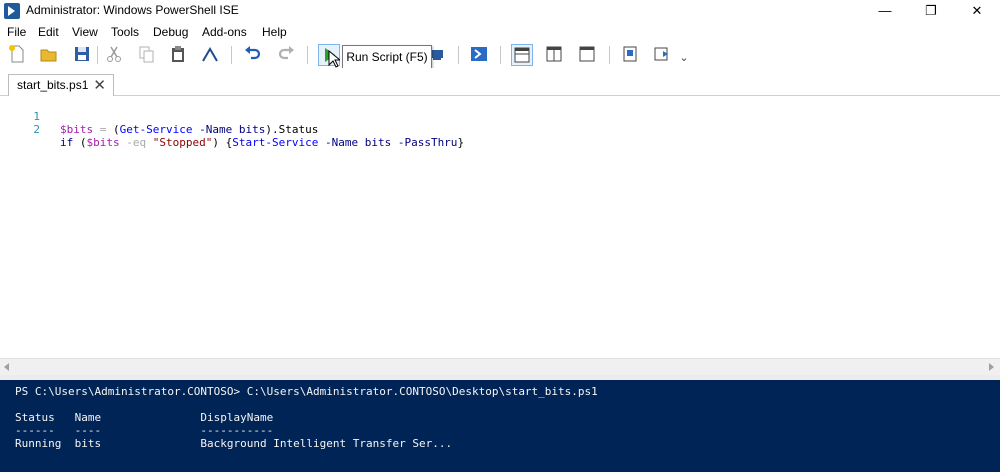 The image size is (1000, 472). What do you see at coordinates (630, 54) in the screenshot?
I see `show-command-window-icon` at bounding box center [630, 54].